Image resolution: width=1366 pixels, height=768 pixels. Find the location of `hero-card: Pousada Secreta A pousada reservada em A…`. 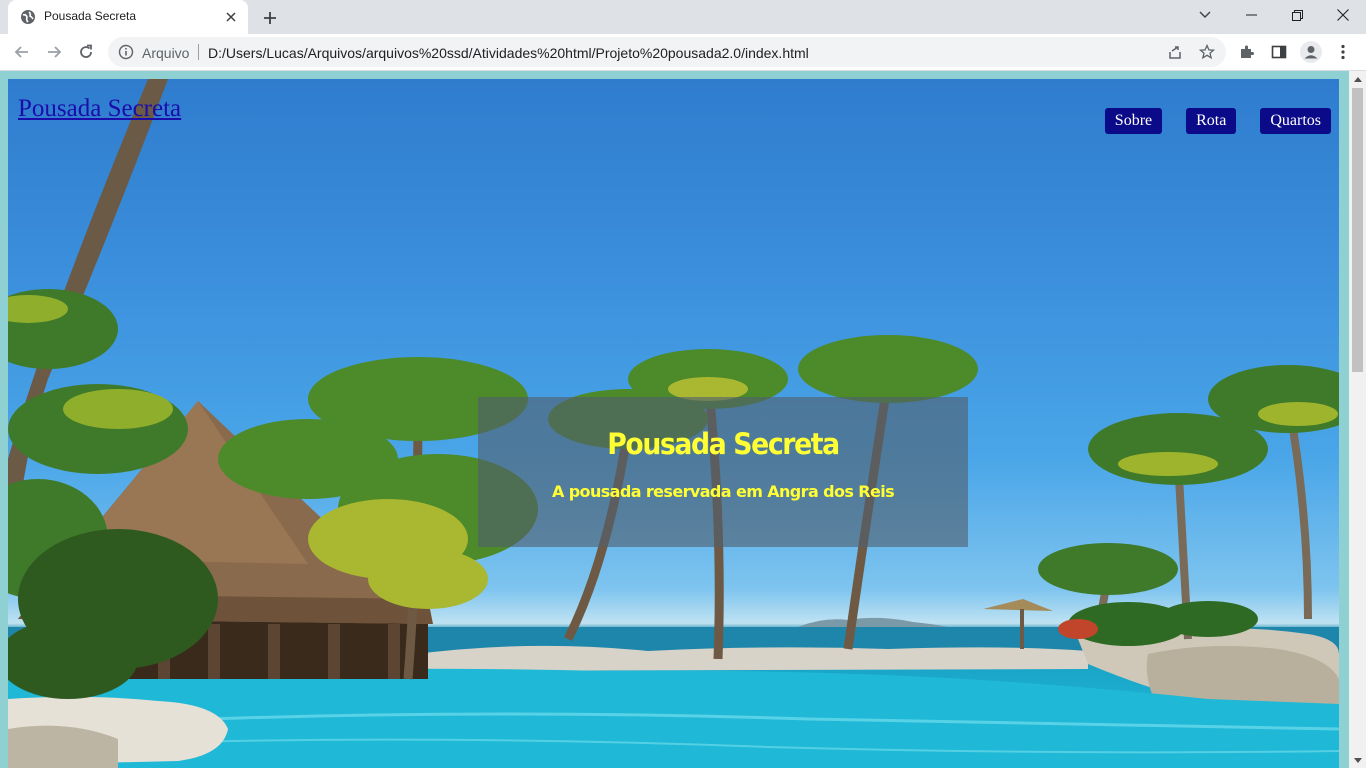

hero-card: Pousada Secreta A pousada reservada em A… is located at coordinates (723, 472).